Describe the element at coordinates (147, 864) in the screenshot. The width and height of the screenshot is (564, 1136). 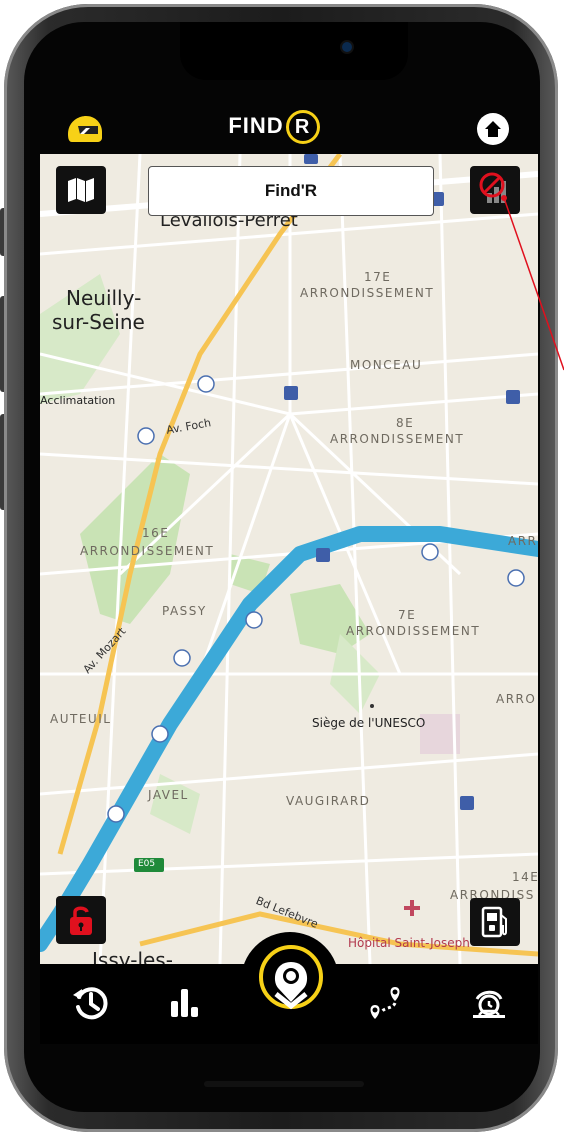
I see `map-label-e05: E05` at that location.